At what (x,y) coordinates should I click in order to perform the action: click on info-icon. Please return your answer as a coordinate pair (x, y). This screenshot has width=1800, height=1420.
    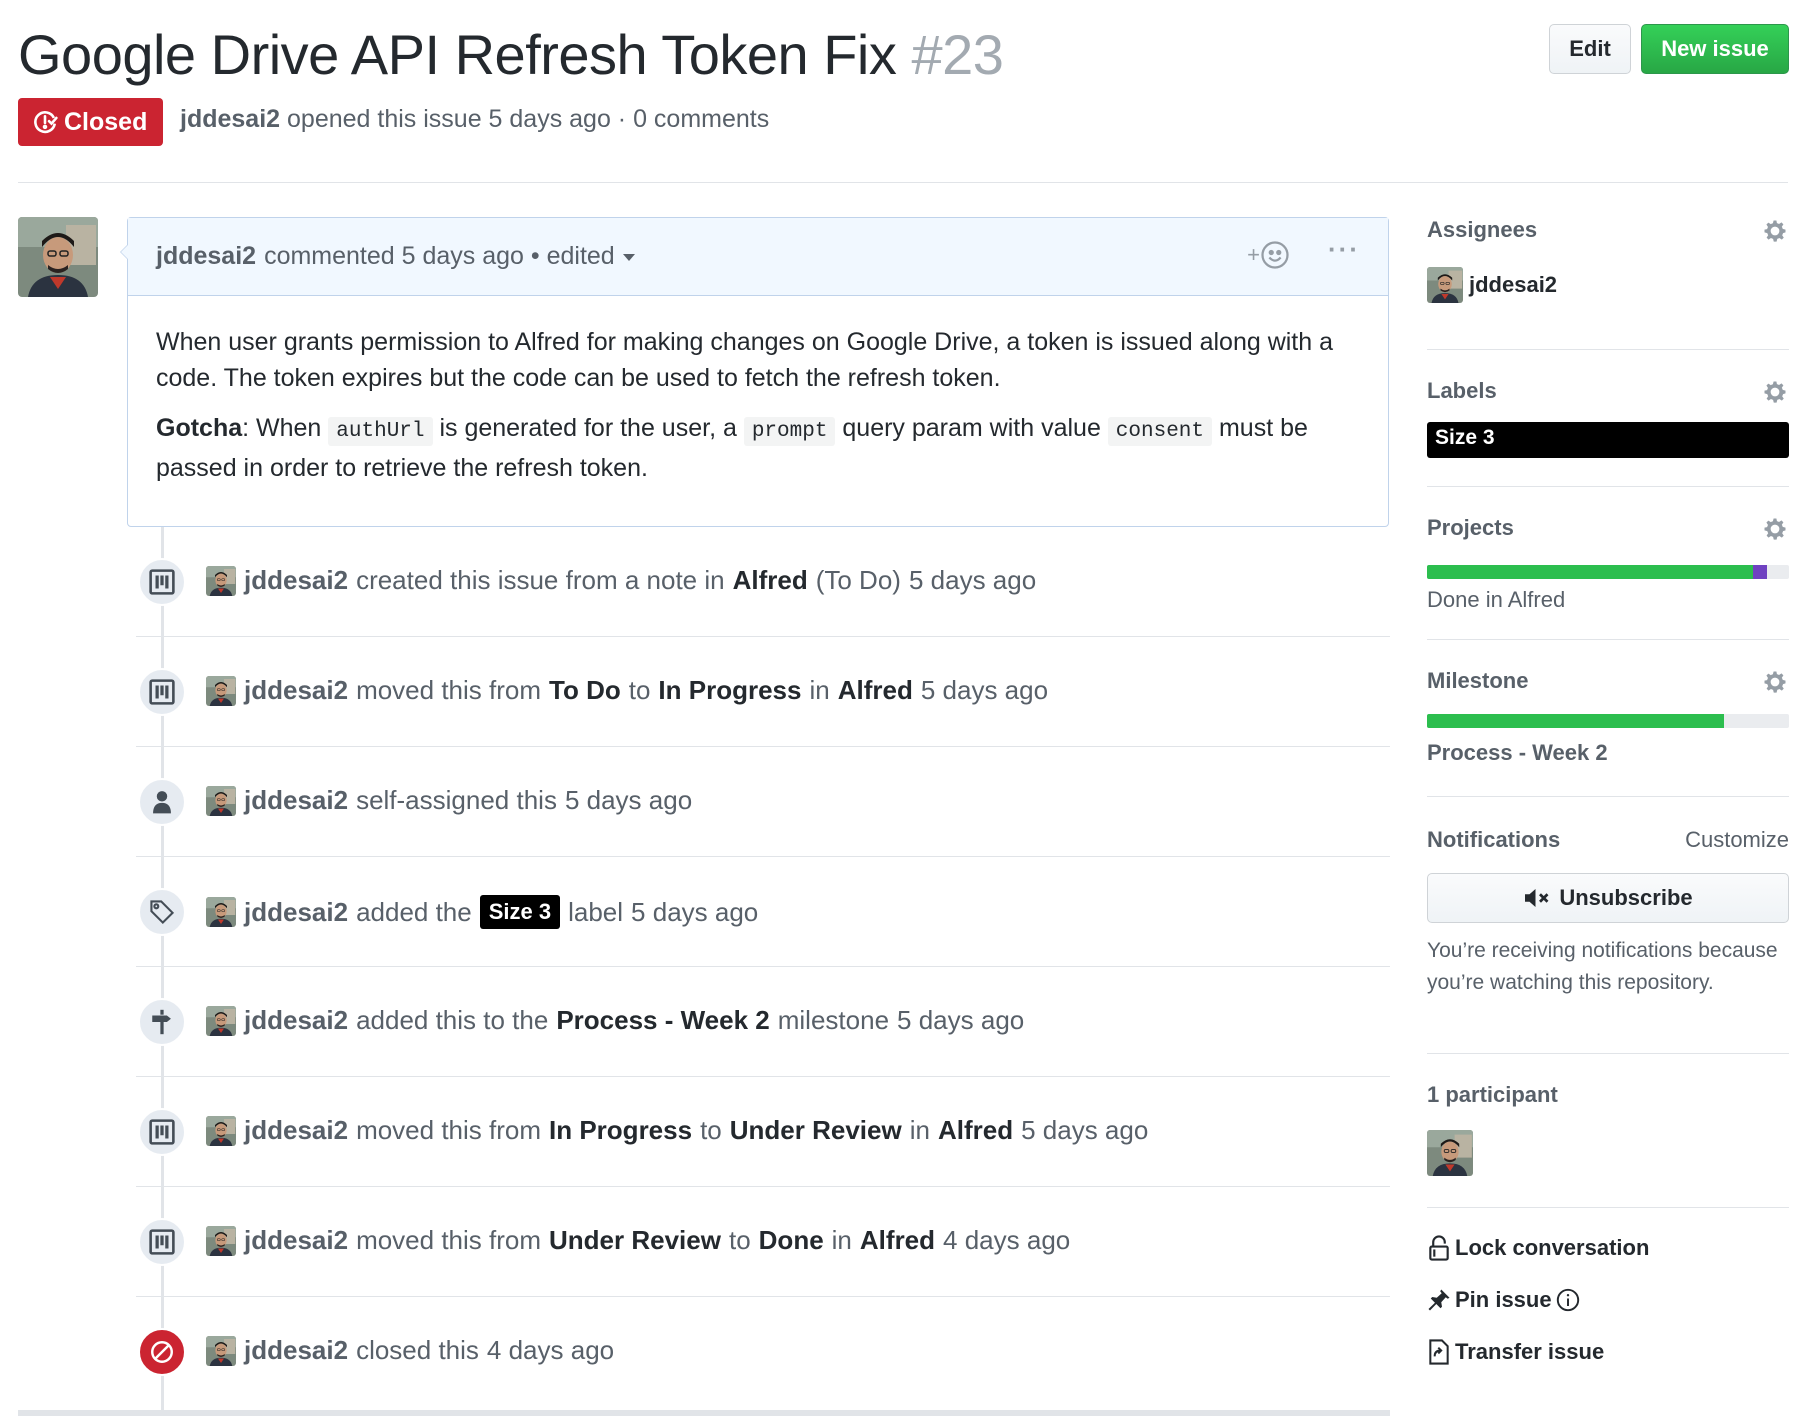
    Looking at the image, I should click on (1568, 1300).